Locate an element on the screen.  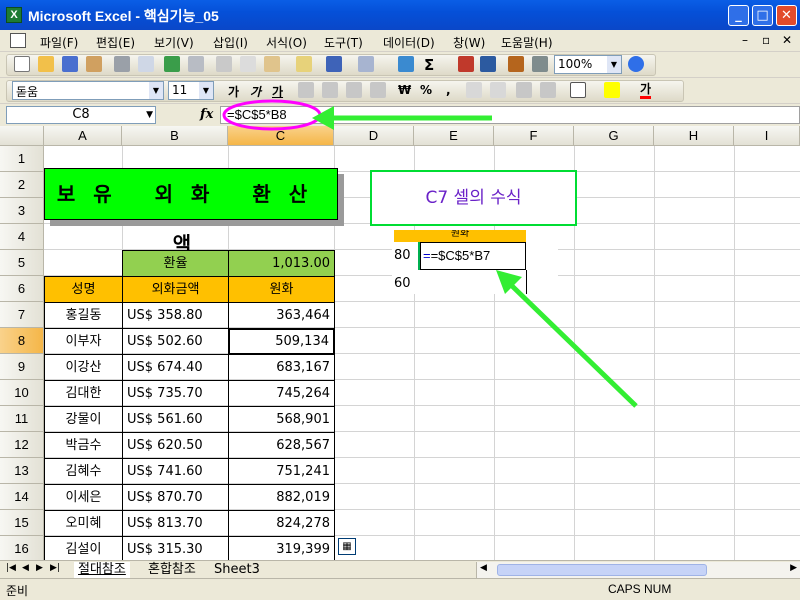
column-header-g: G is located at coordinates (614, 136).